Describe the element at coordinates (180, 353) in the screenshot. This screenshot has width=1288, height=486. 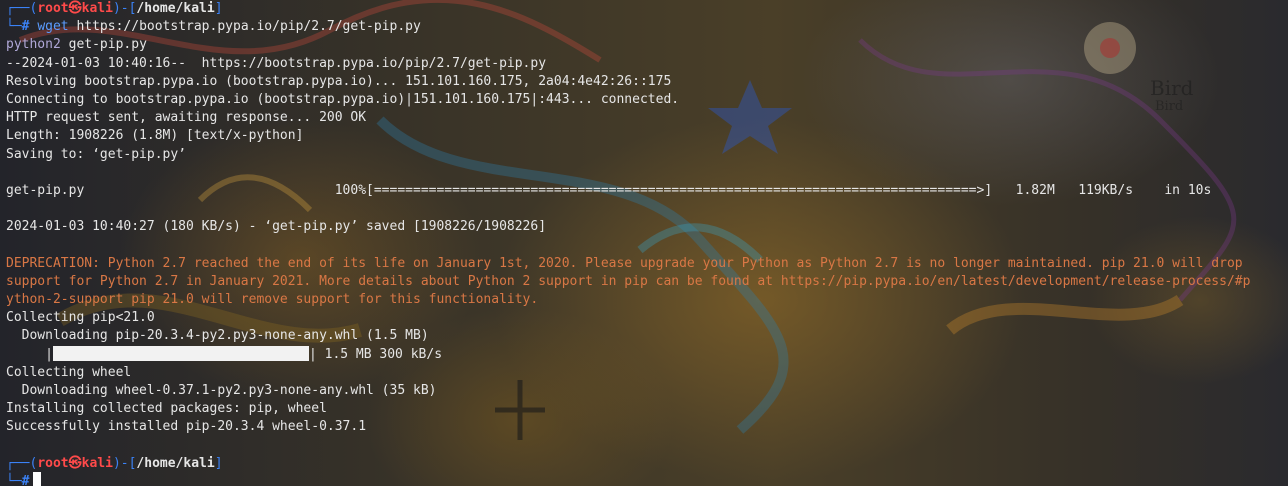
I see `pip-progress-bar` at that location.